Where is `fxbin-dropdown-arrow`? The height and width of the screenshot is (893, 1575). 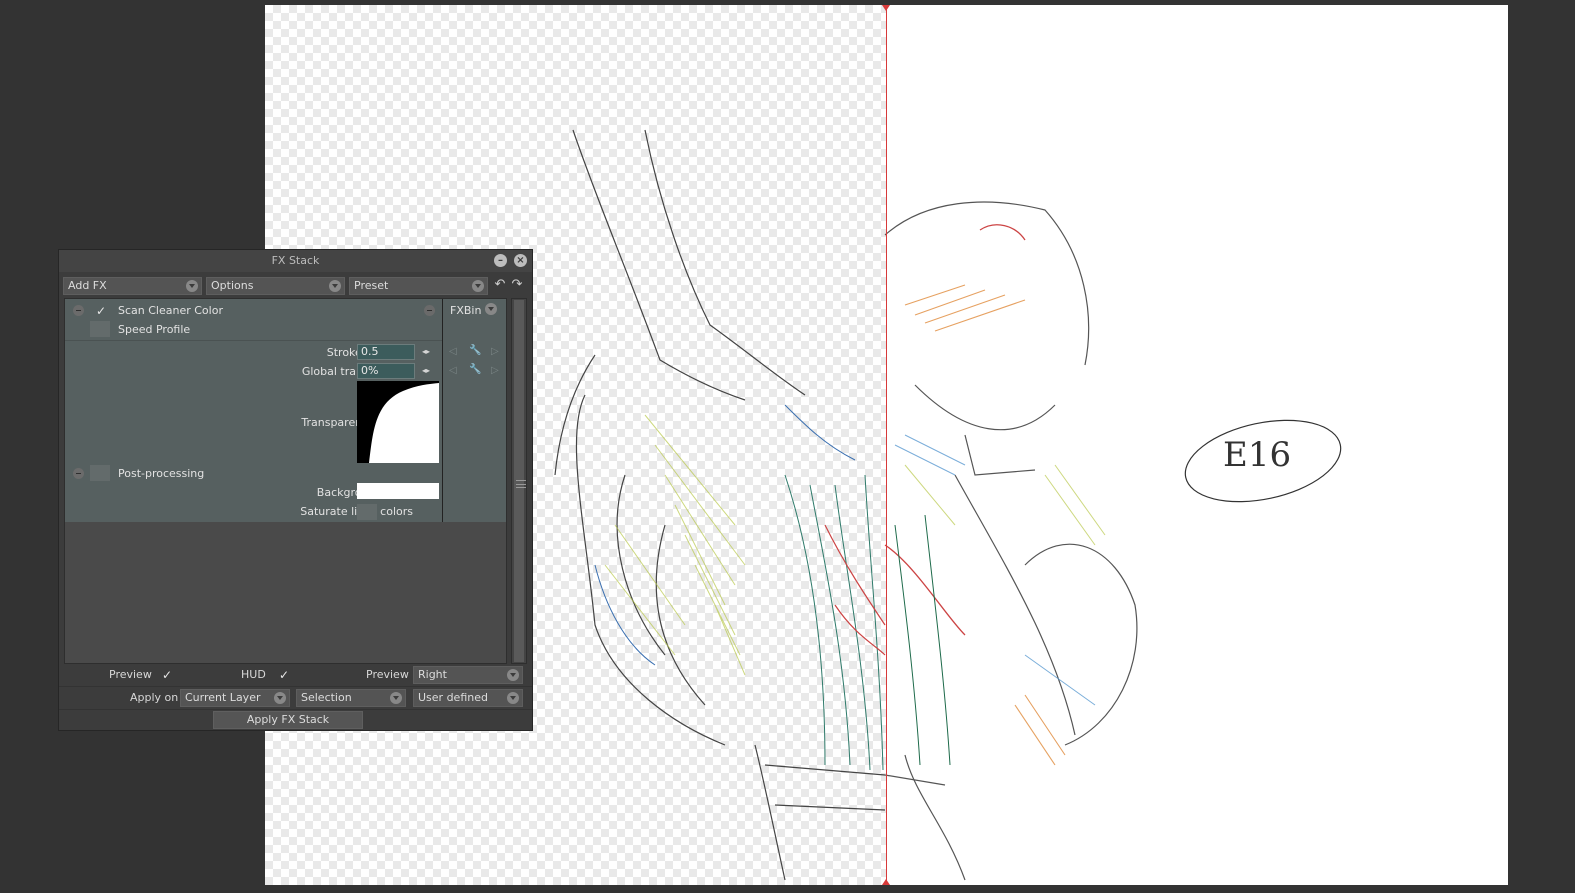 fxbin-dropdown-arrow is located at coordinates (489, 310).